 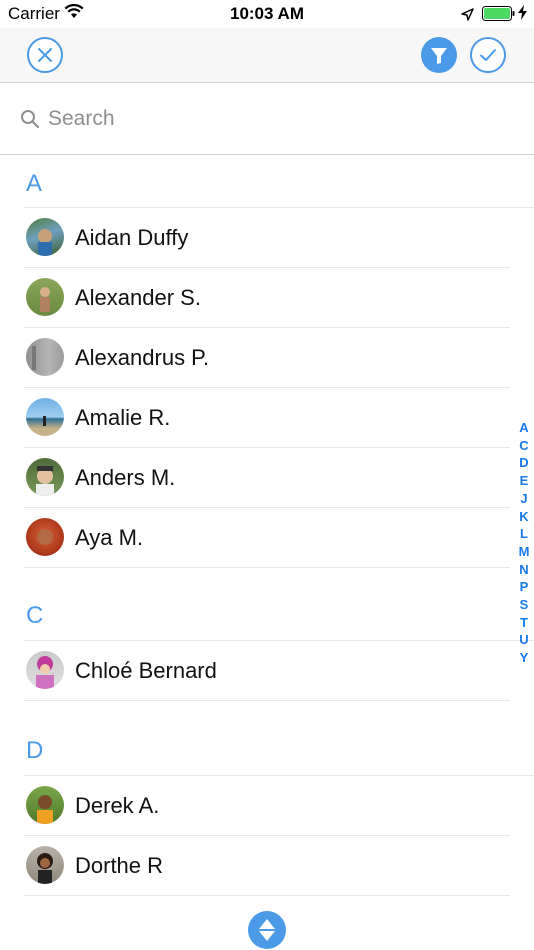 I want to click on index-letter: E, so click(x=524, y=481).